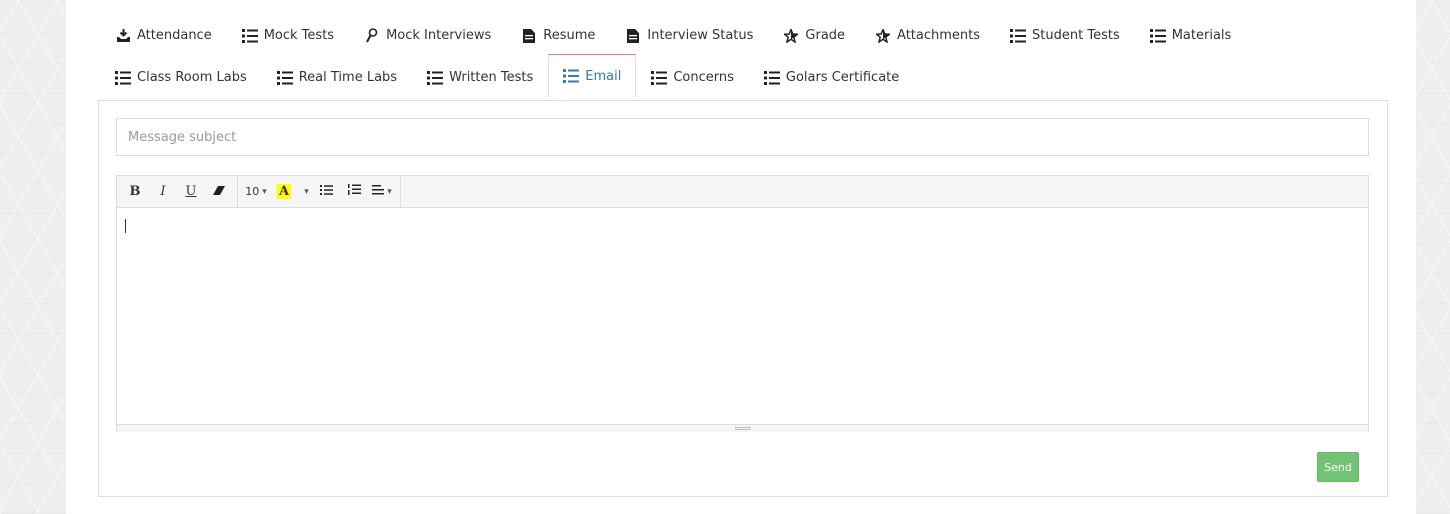 The width and height of the screenshot is (1450, 514). I want to click on tab-label: Class Room Labs, so click(192, 77).